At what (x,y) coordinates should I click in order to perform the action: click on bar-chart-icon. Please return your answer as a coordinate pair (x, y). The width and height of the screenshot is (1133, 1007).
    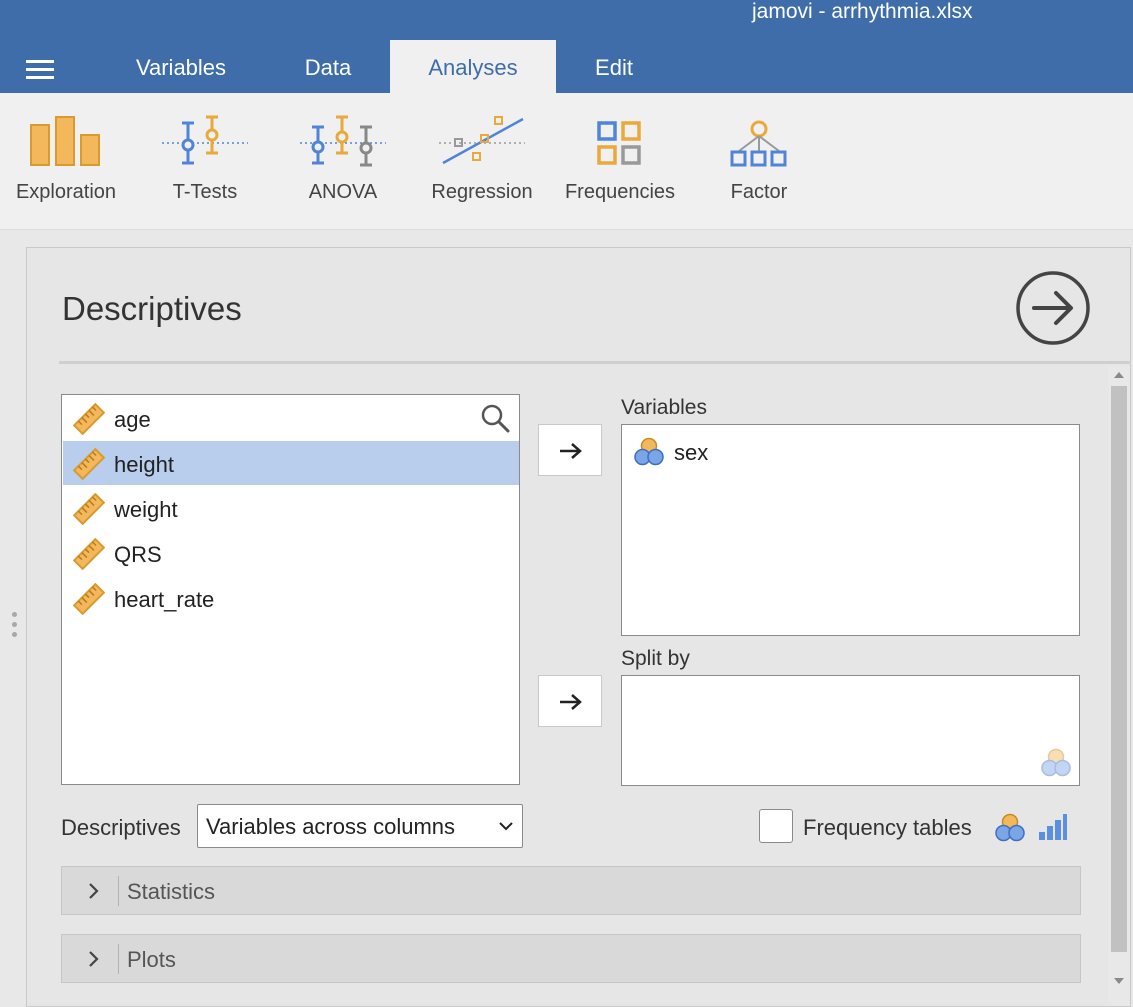
    Looking at the image, I should click on (1053, 827).